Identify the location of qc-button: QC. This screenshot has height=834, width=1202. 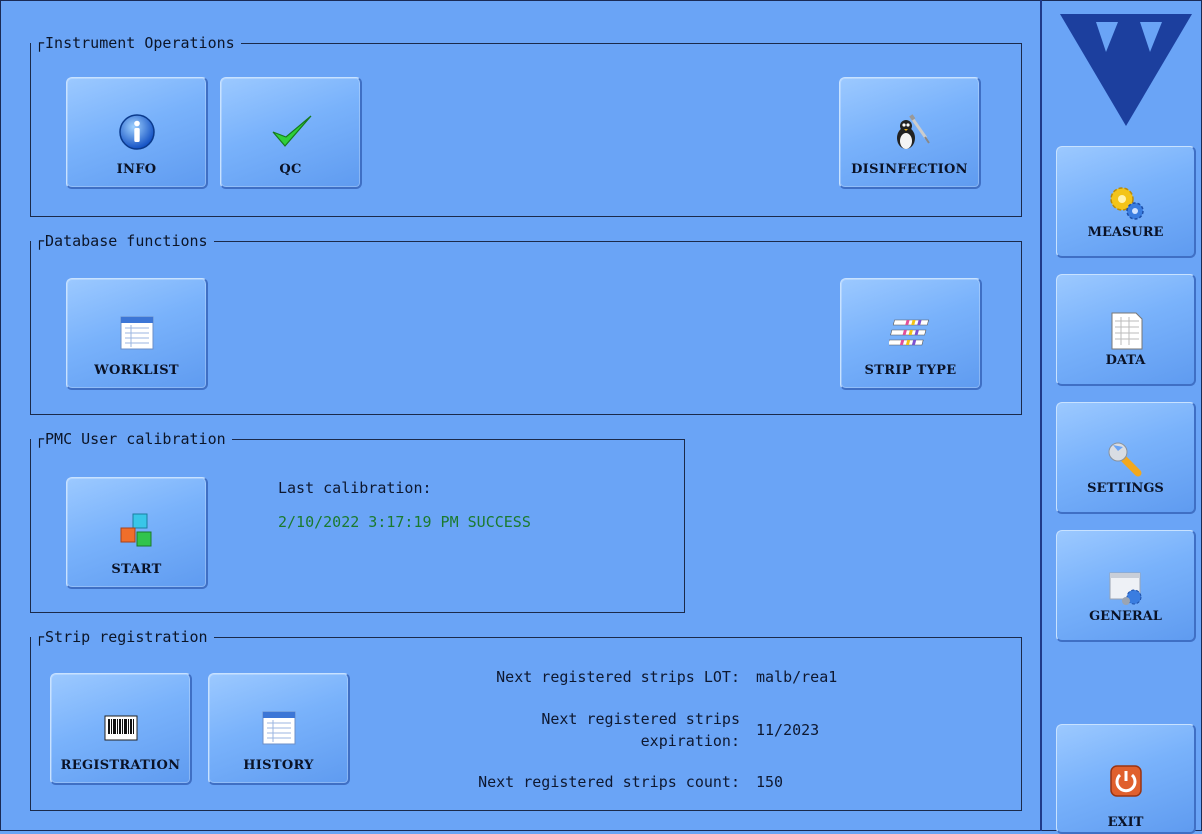
(291, 133).